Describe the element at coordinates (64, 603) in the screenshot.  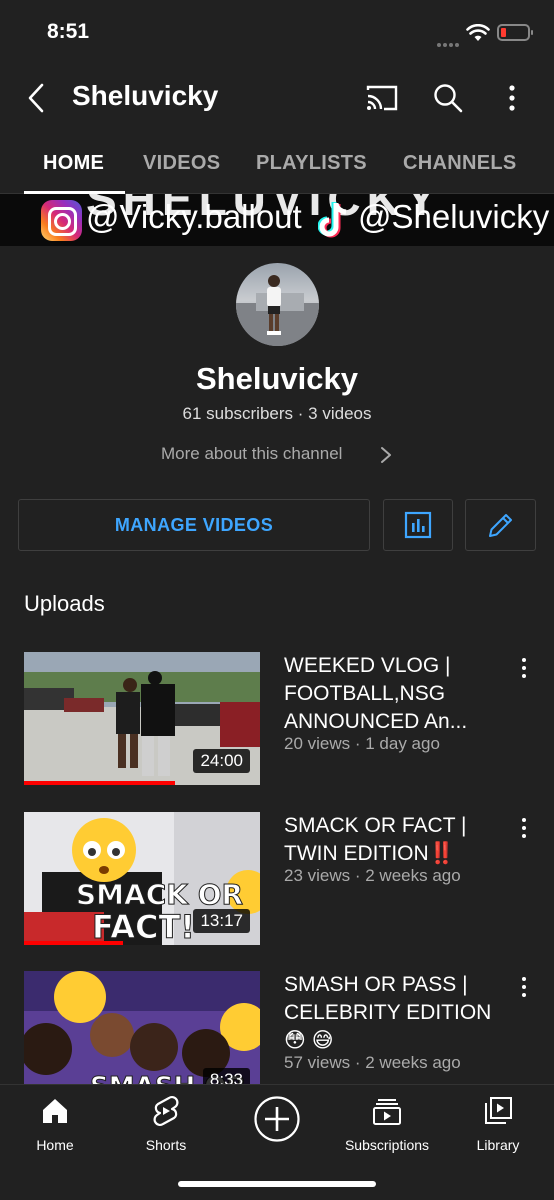
I see `uploads-heading: Uploads` at that location.